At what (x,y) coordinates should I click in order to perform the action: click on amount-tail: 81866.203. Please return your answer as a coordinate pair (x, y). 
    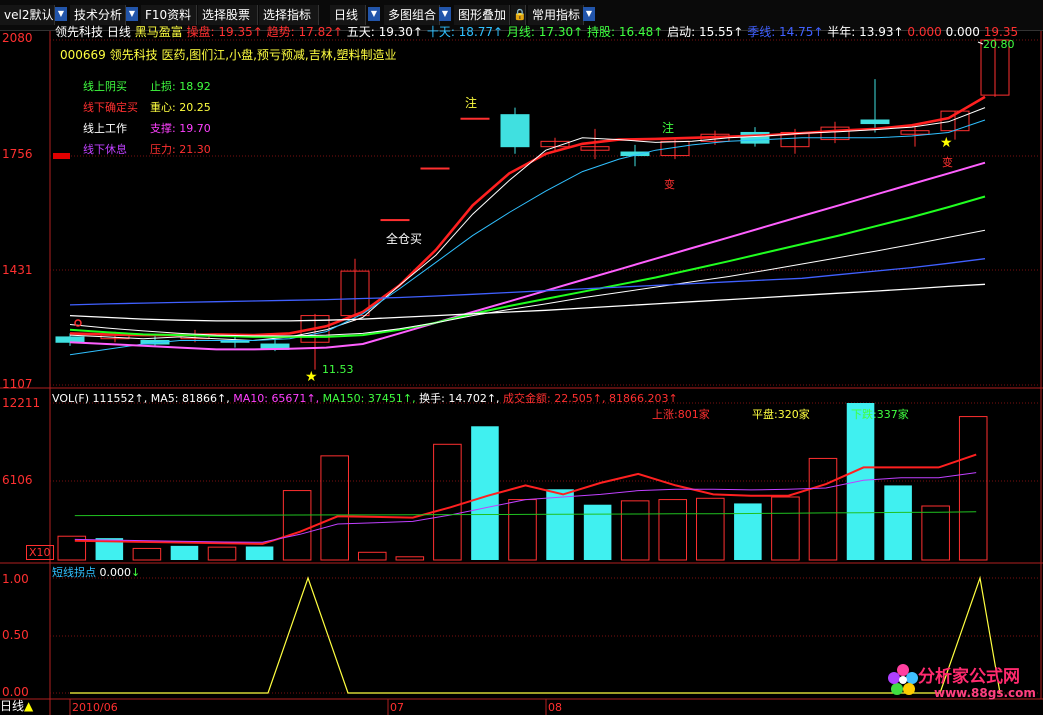
    Looking at the image, I should click on (638, 398).